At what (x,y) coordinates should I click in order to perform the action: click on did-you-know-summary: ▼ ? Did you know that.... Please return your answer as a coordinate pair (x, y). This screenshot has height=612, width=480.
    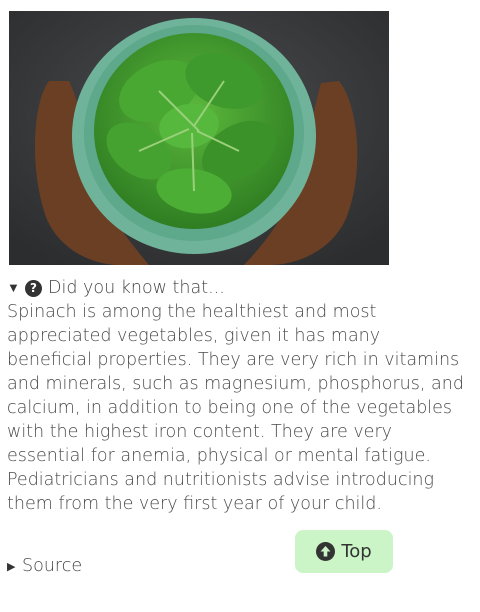
    Looking at the image, I should click on (237, 288).